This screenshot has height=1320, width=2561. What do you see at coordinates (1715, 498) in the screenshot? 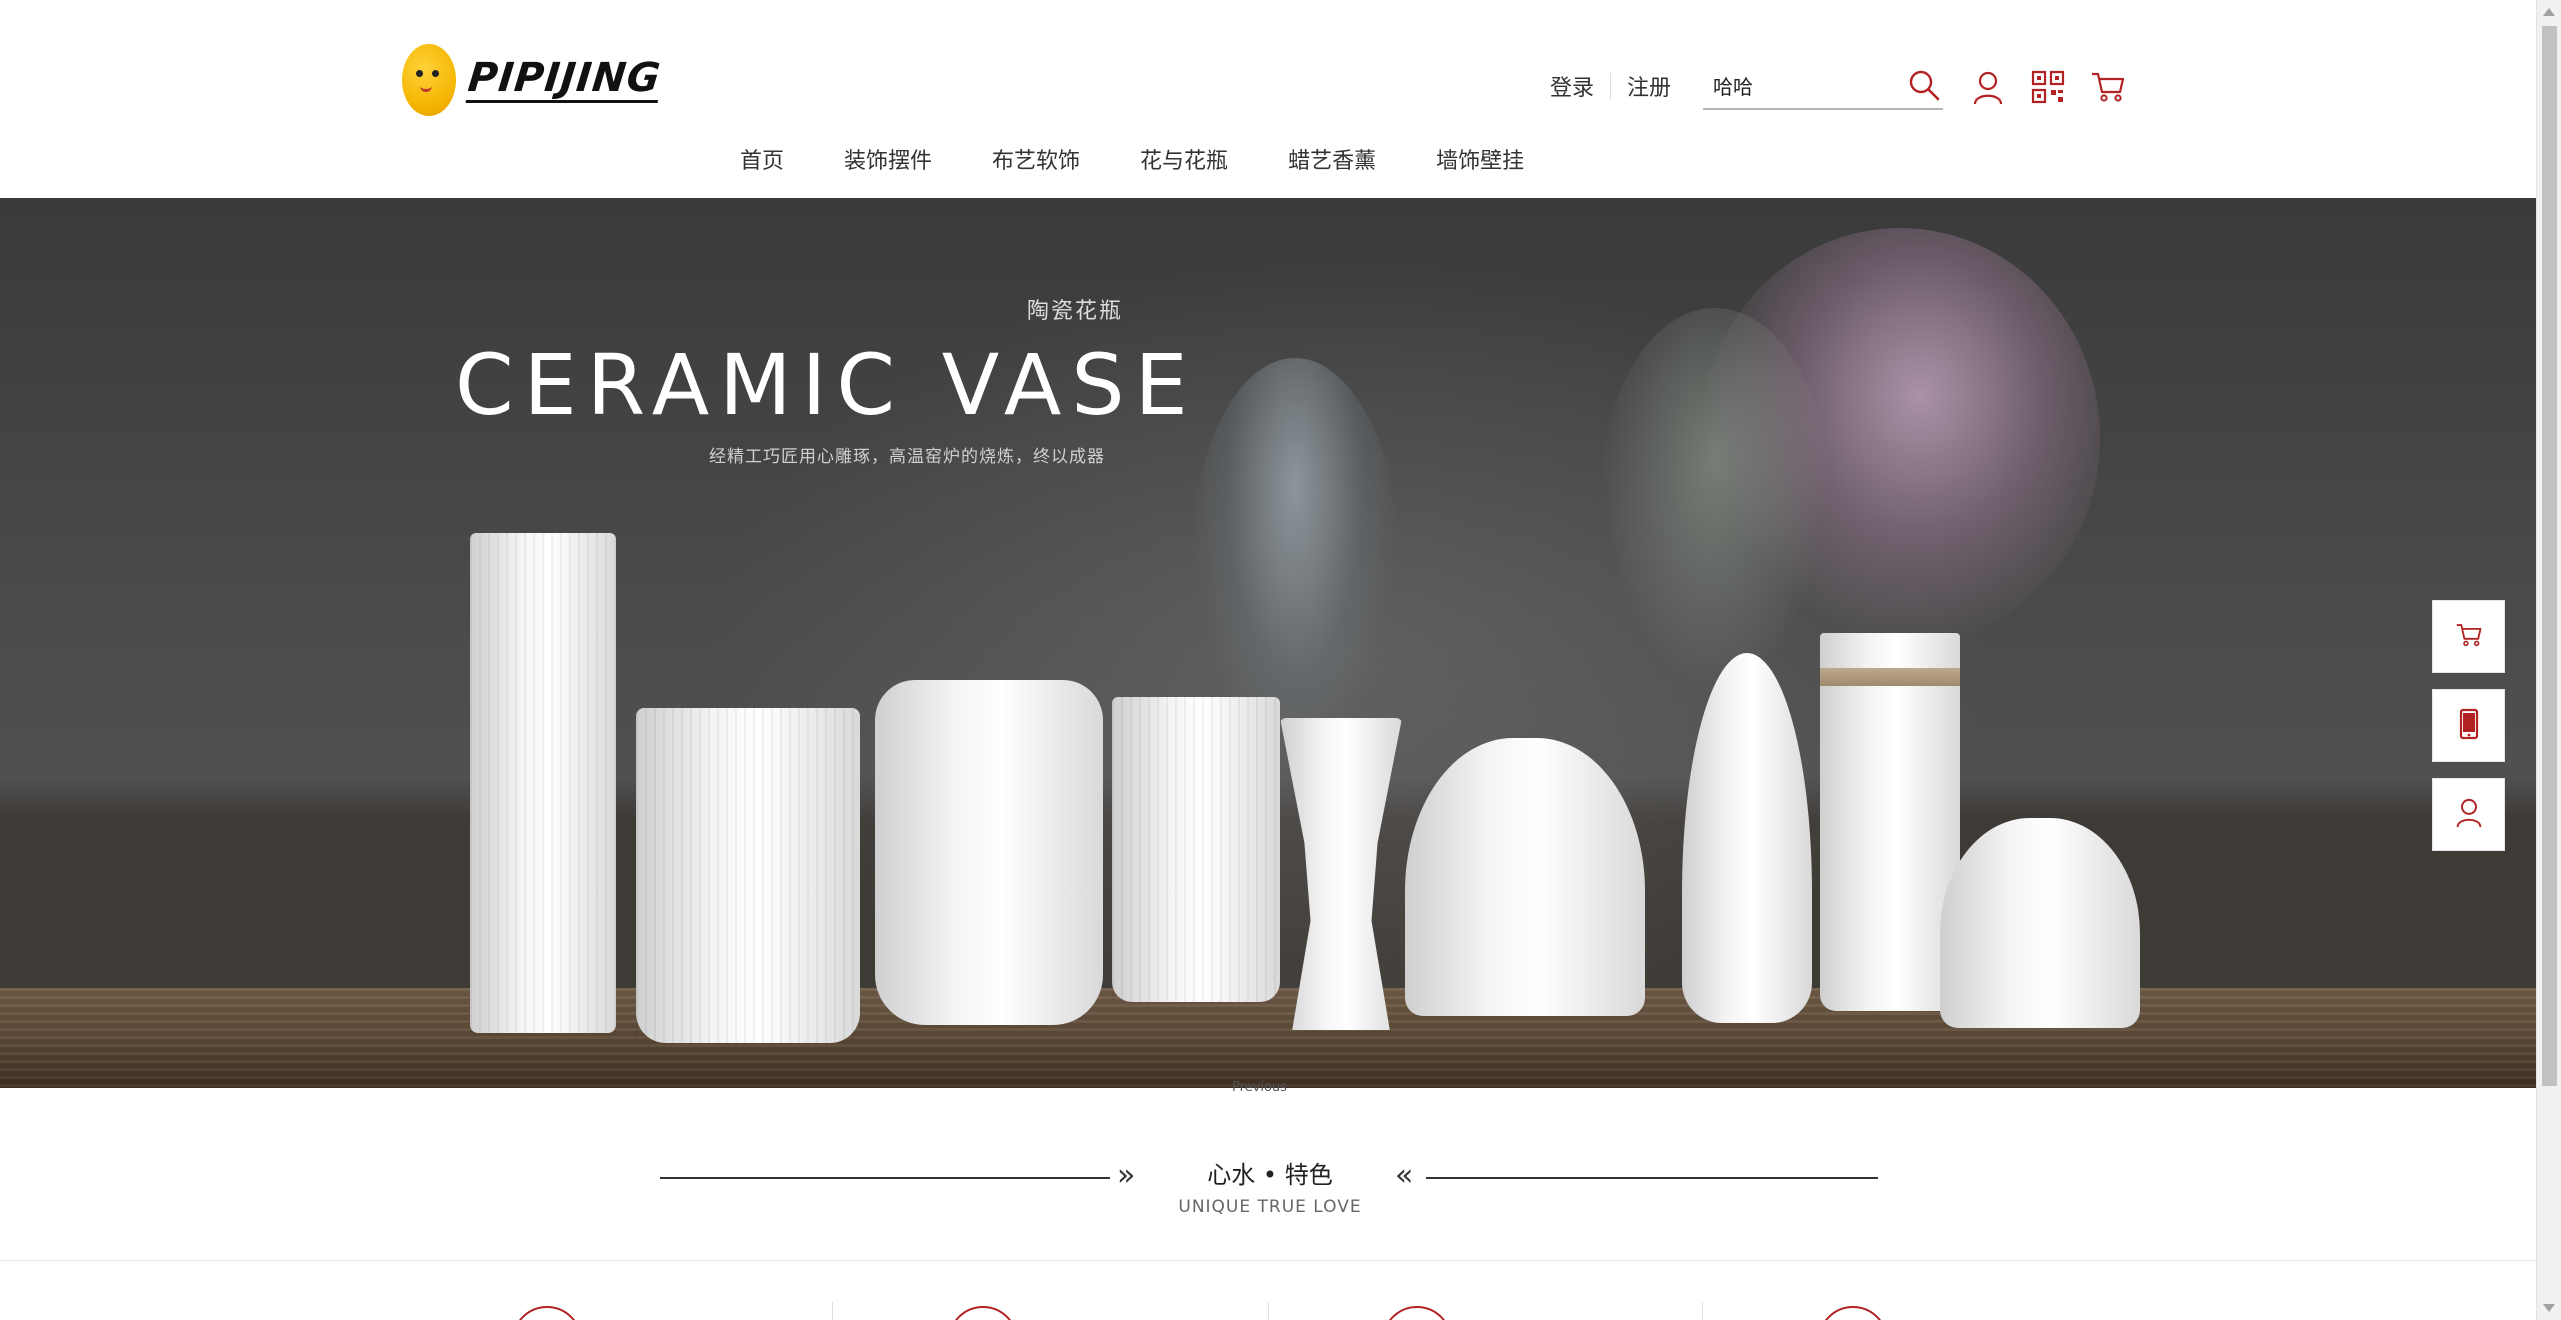
I see `dried-flowers-right-green` at bounding box center [1715, 498].